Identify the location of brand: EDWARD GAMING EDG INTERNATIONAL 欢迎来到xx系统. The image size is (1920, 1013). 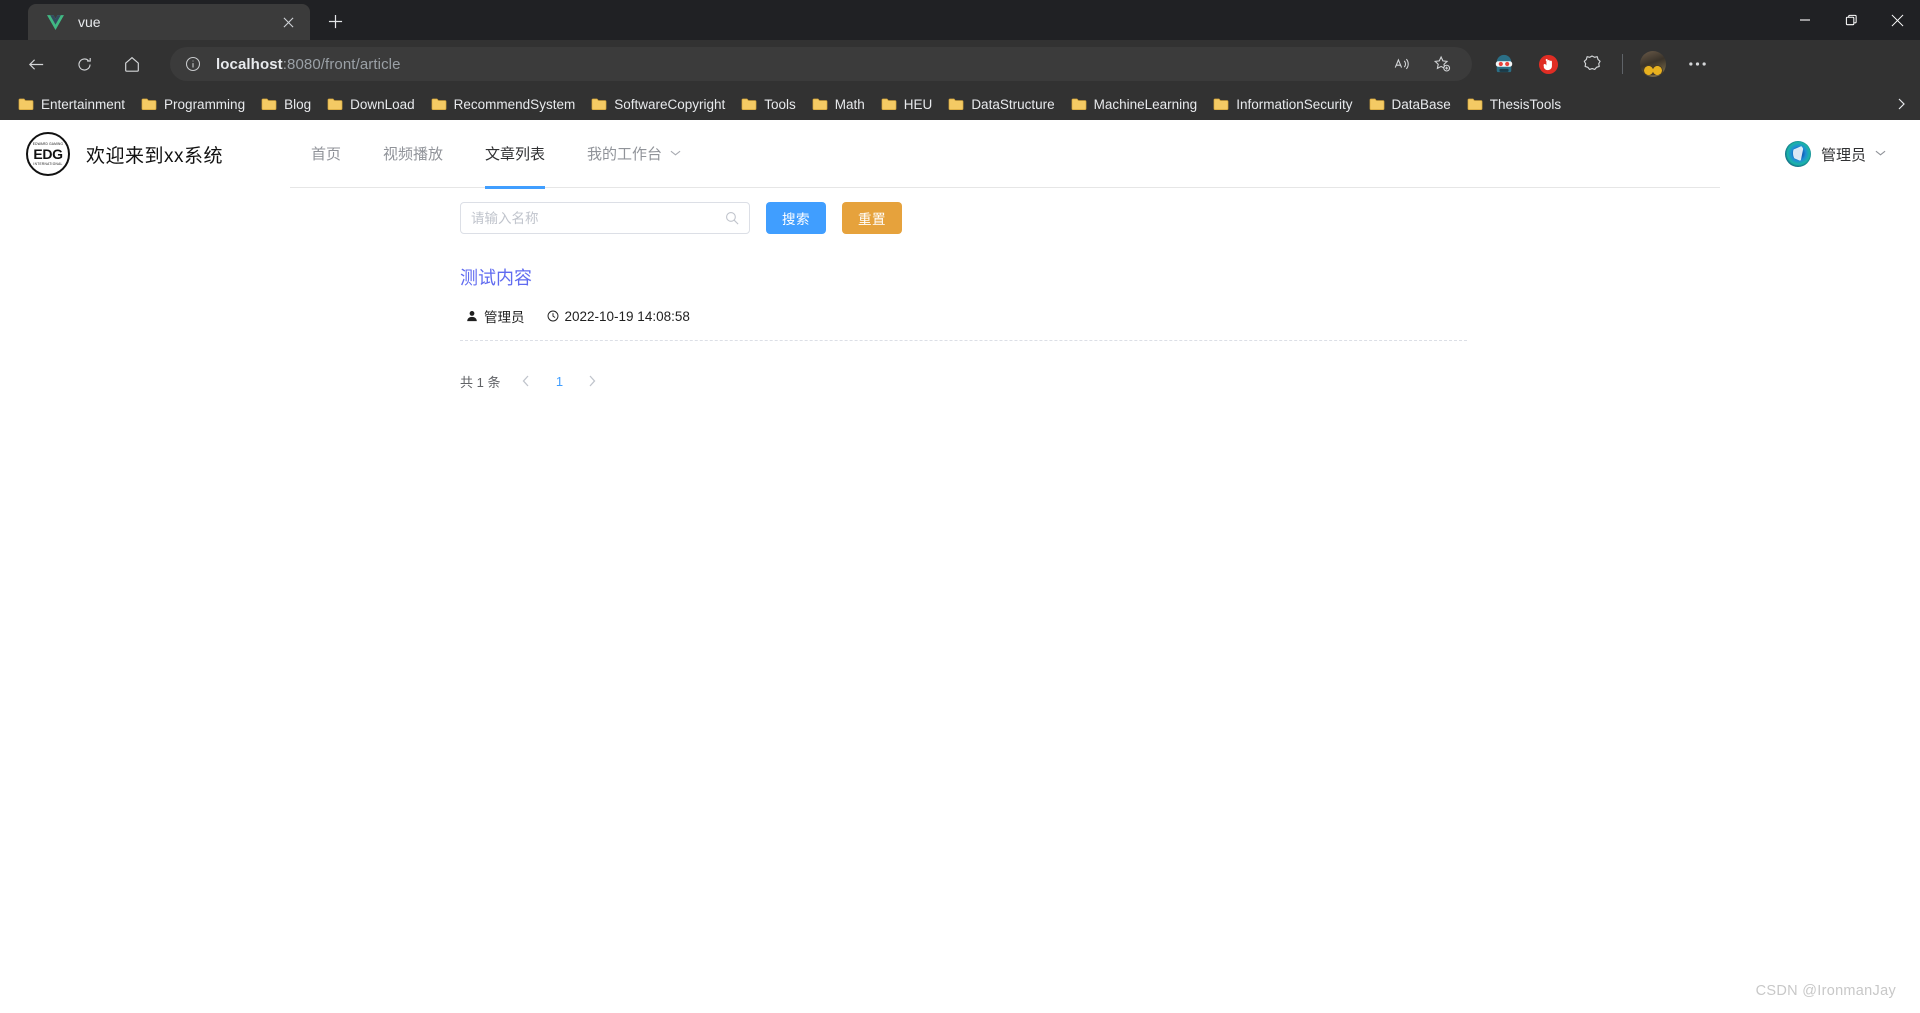
(111, 154).